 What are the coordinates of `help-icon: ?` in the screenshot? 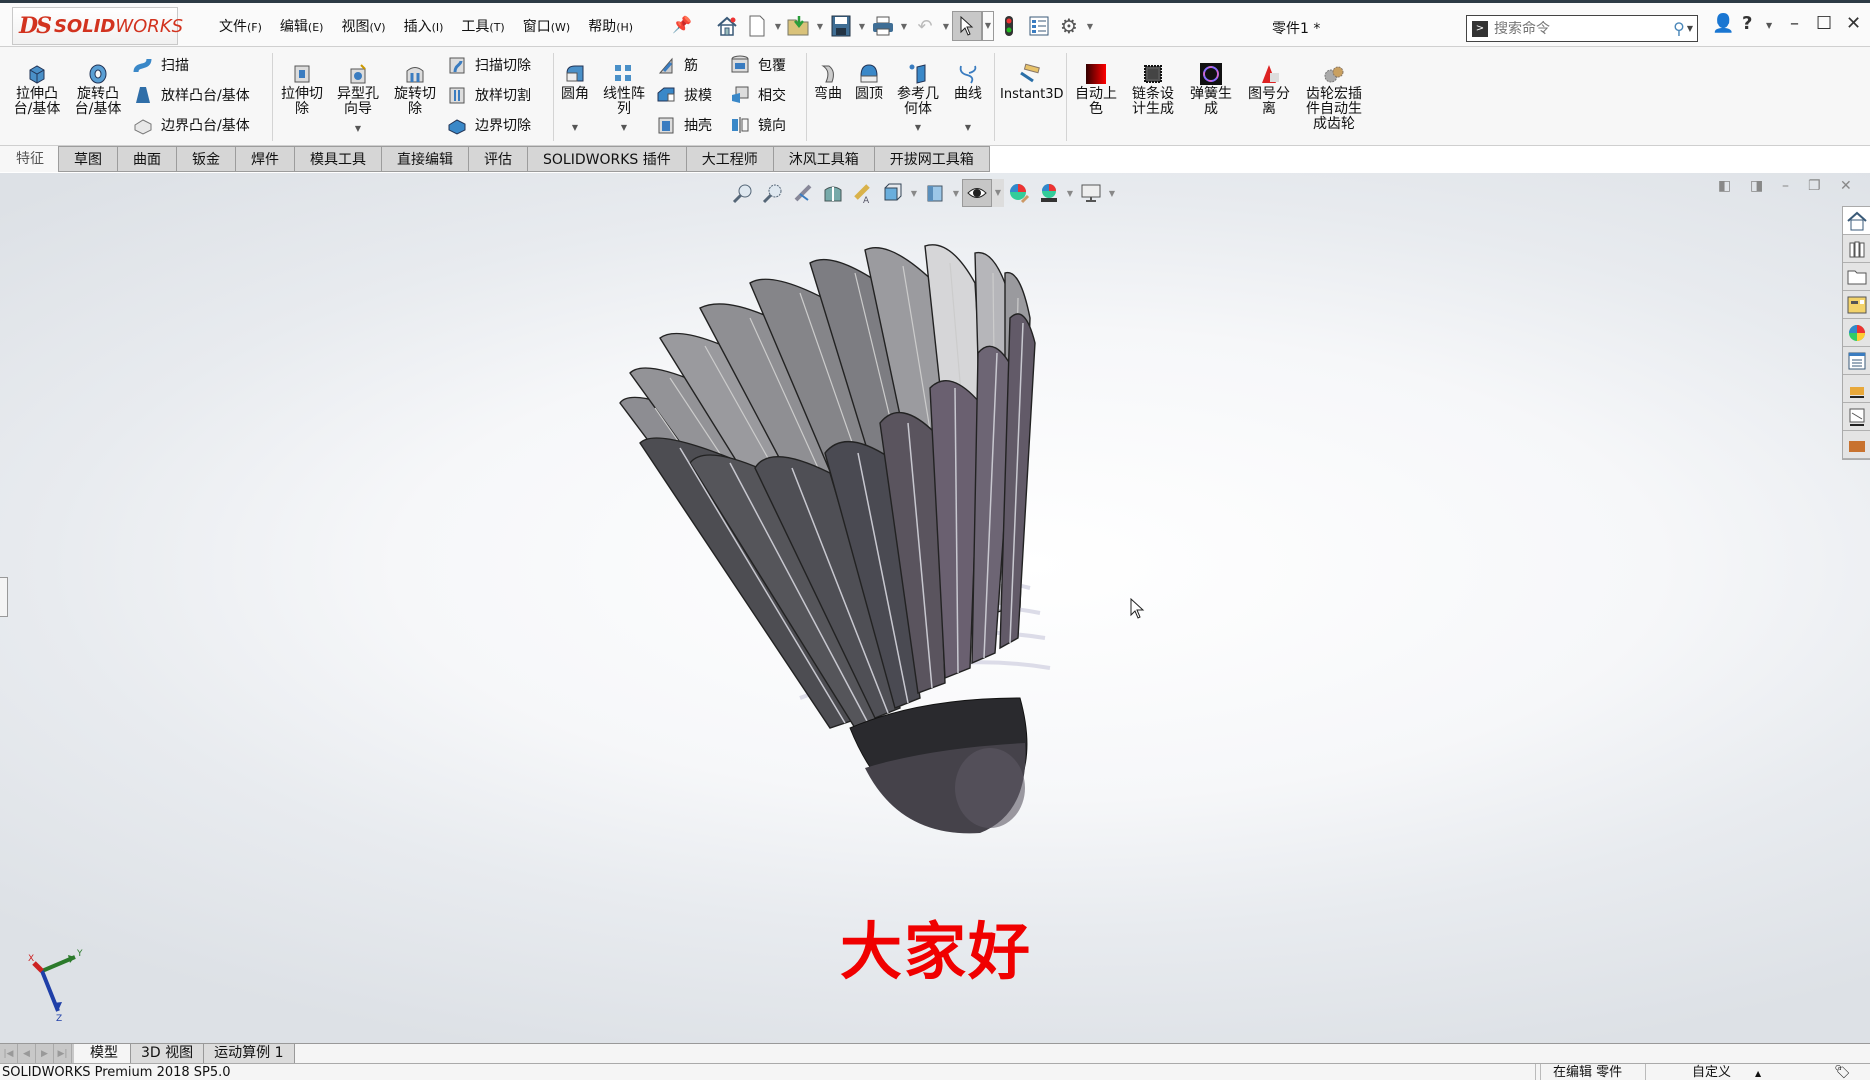 It's located at (1747, 23).